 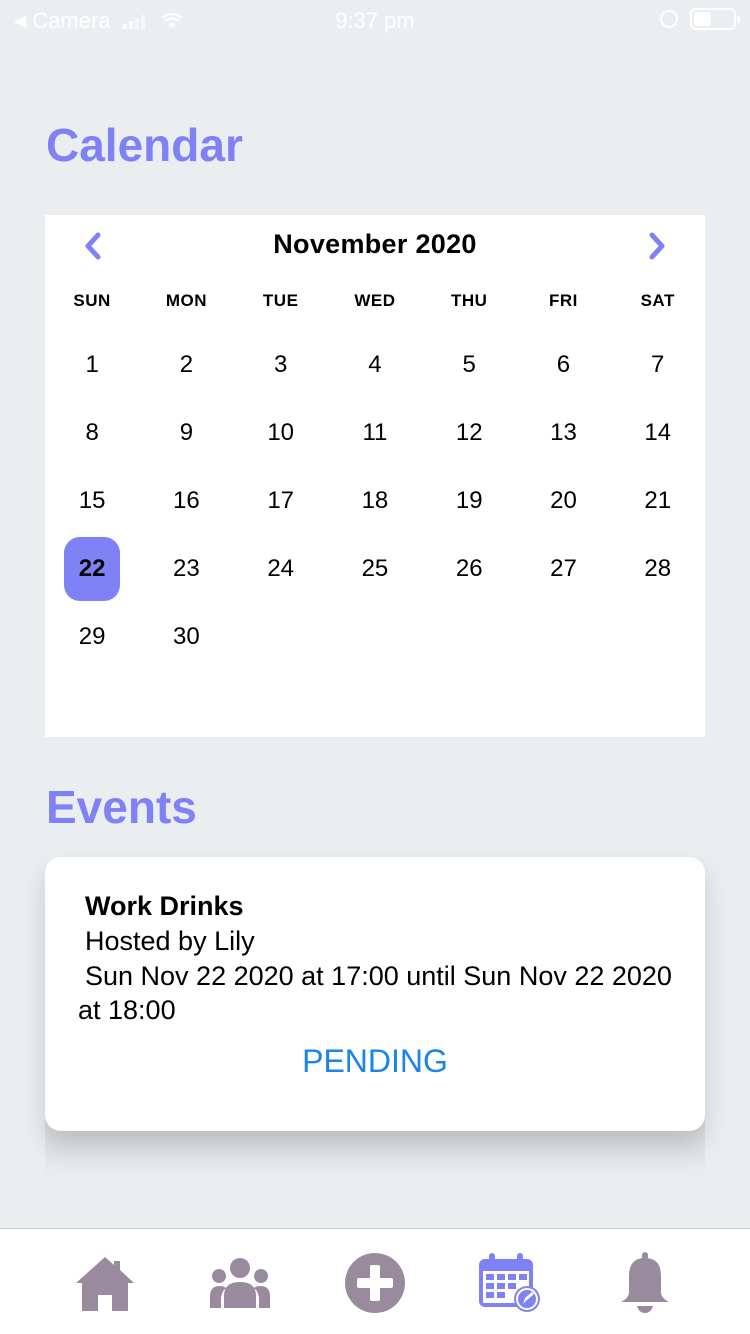 I want to click on tab-bar, so click(x=375, y=1281).